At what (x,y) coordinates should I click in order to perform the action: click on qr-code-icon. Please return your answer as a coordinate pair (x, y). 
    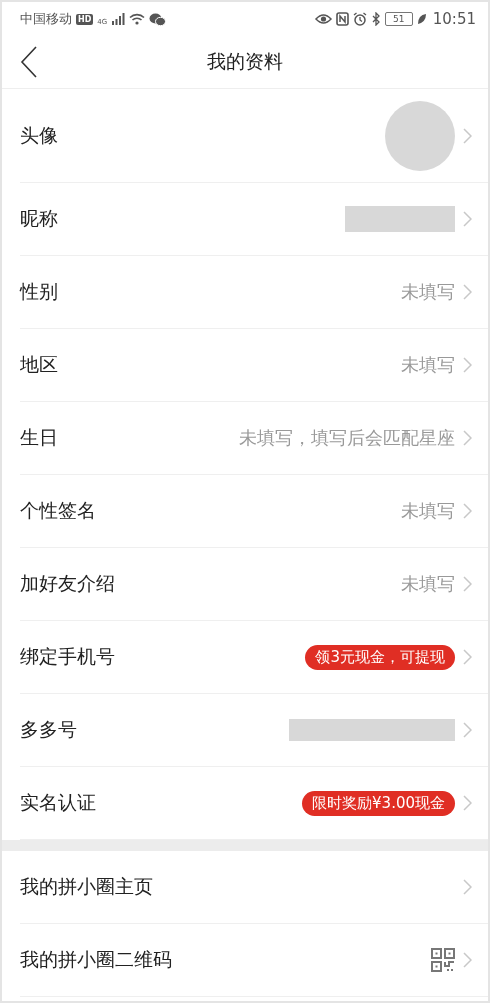
    Looking at the image, I should click on (443, 960).